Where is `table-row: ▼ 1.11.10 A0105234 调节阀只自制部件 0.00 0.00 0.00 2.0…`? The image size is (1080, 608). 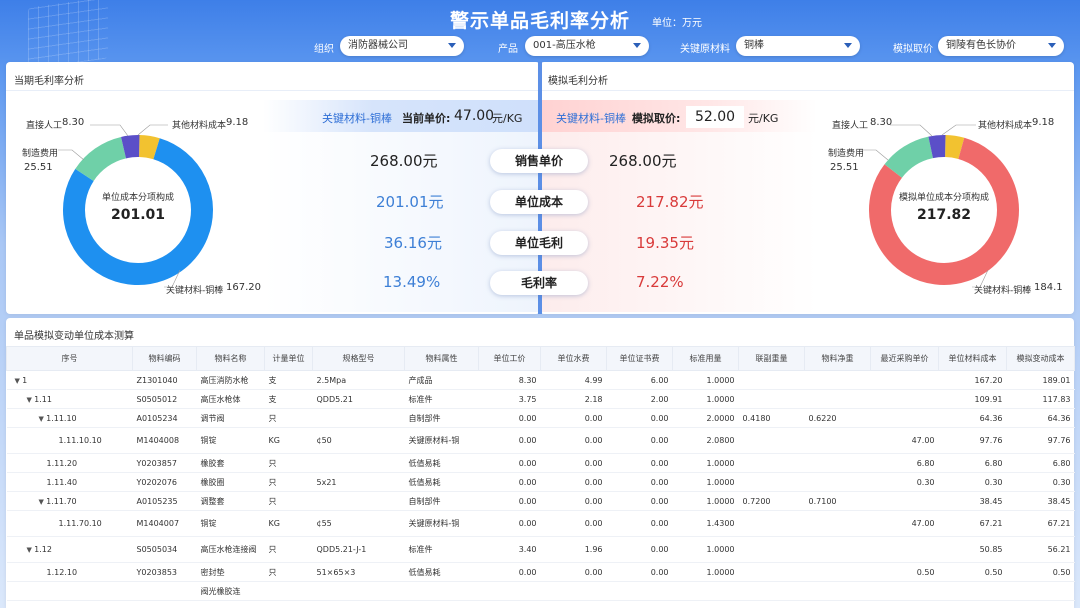 table-row: ▼ 1.11.10 A0105234 调节阀只自制部件 0.00 0.00 0.00 2.0… is located at coordinates (540, 418).